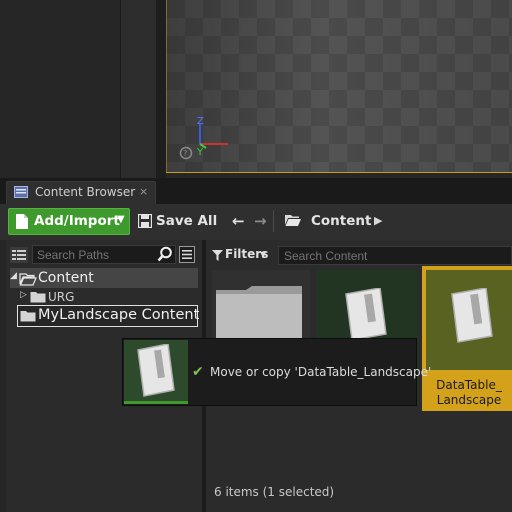 The image size is (512, 512). Describe the element at coordinates (200, 121) in the screenshot. I see `axis-z-label: Z` at that location.